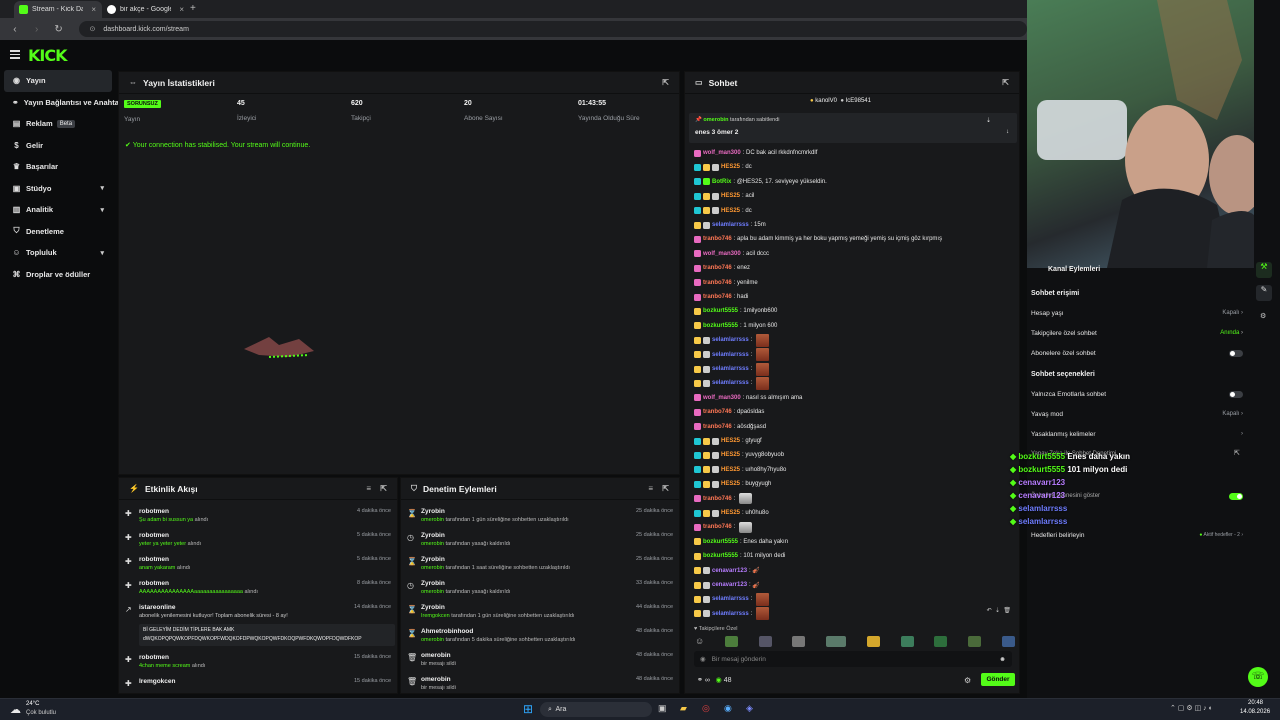 This screenshot has height=720, width=1280. What do you see at coordinates (1191, 708) in the screenshot?
I see `system-tray-icons: ⌃ ▢ ⚙ ◫ ♪ ◐` at bounding box center [1191, 708].